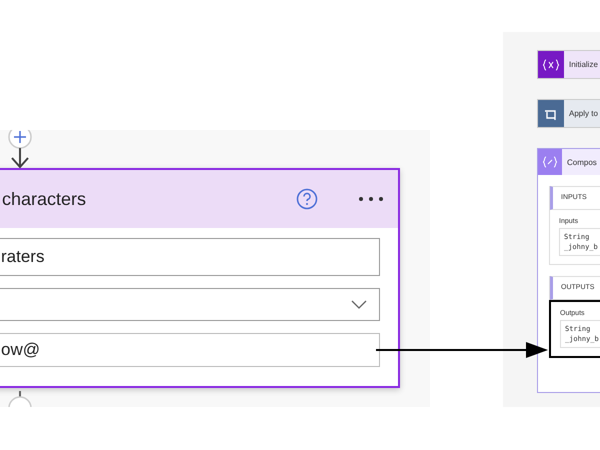 The image size is (600, 450). Describe the element at coordinates (568, 64) in the screenshot. I see `action-block: Initialize` at that location.